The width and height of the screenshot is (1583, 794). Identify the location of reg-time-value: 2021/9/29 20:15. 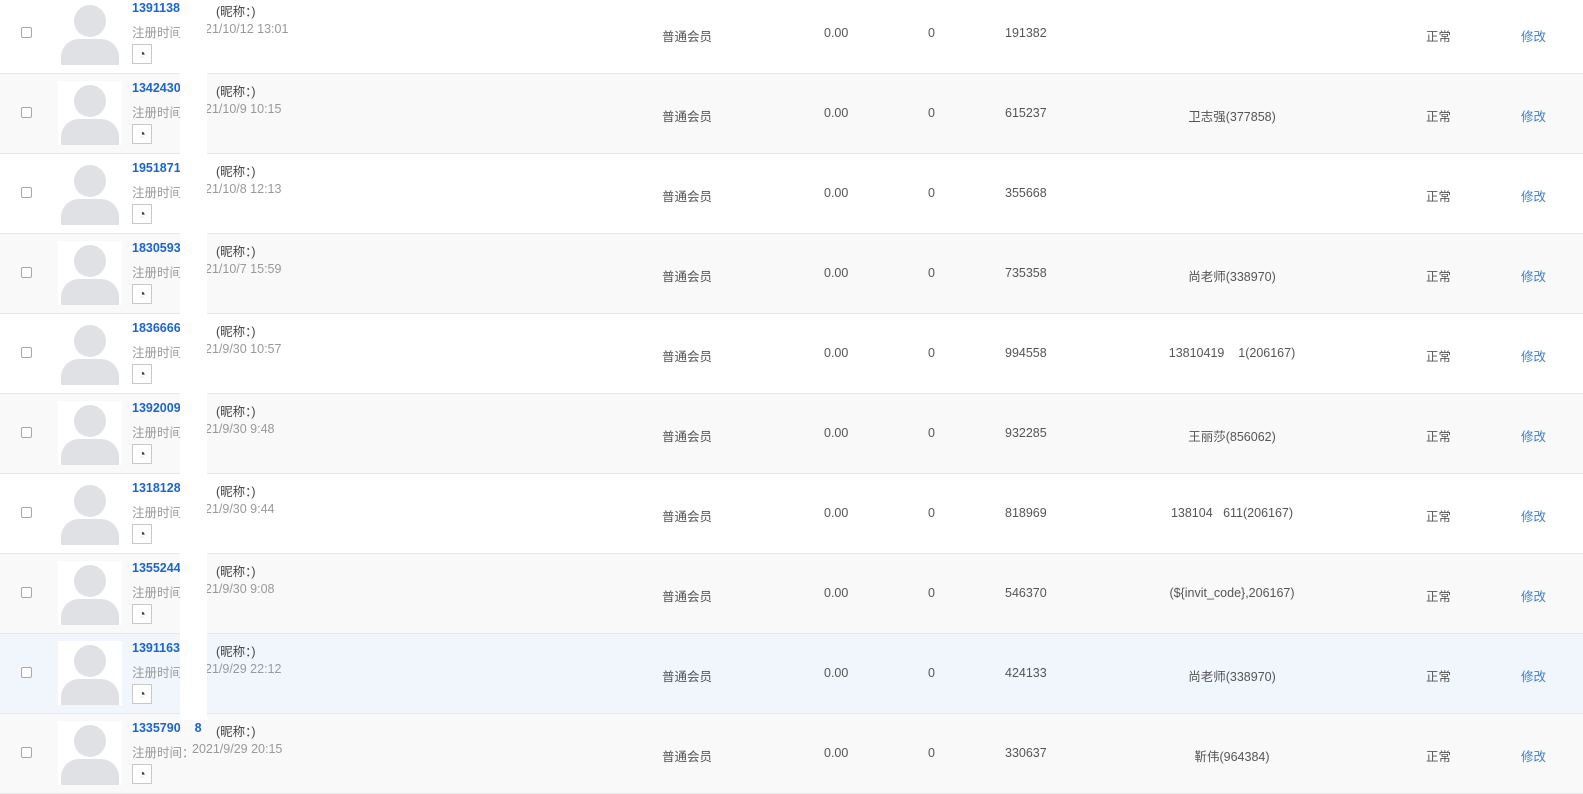
(237, 749).